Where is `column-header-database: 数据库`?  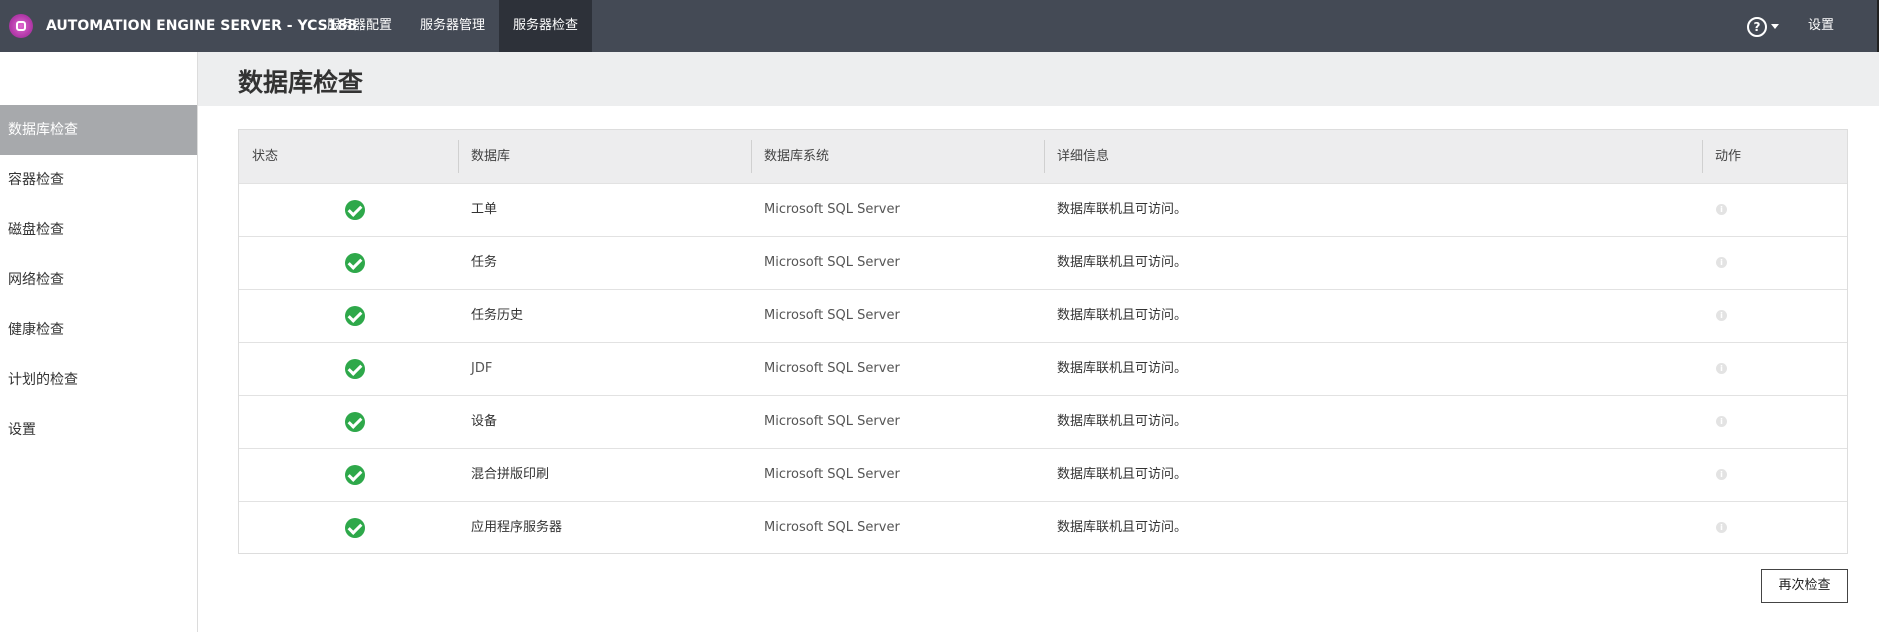 column-header-database: 数据库 is located at coordinates (604, 156).